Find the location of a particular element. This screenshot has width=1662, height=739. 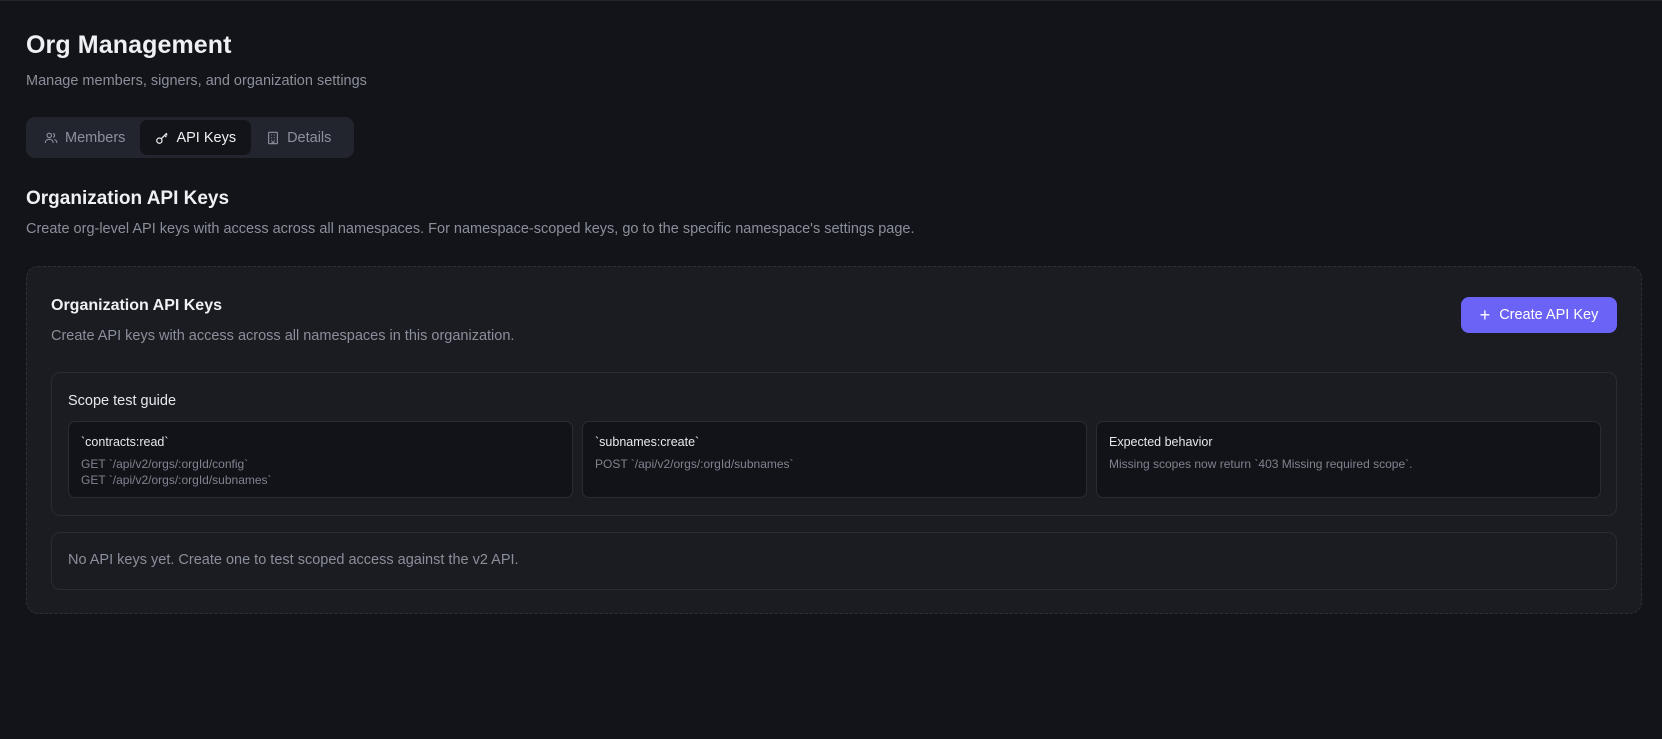

guide-title: Scope test guide is located at coordinates (122, 401).